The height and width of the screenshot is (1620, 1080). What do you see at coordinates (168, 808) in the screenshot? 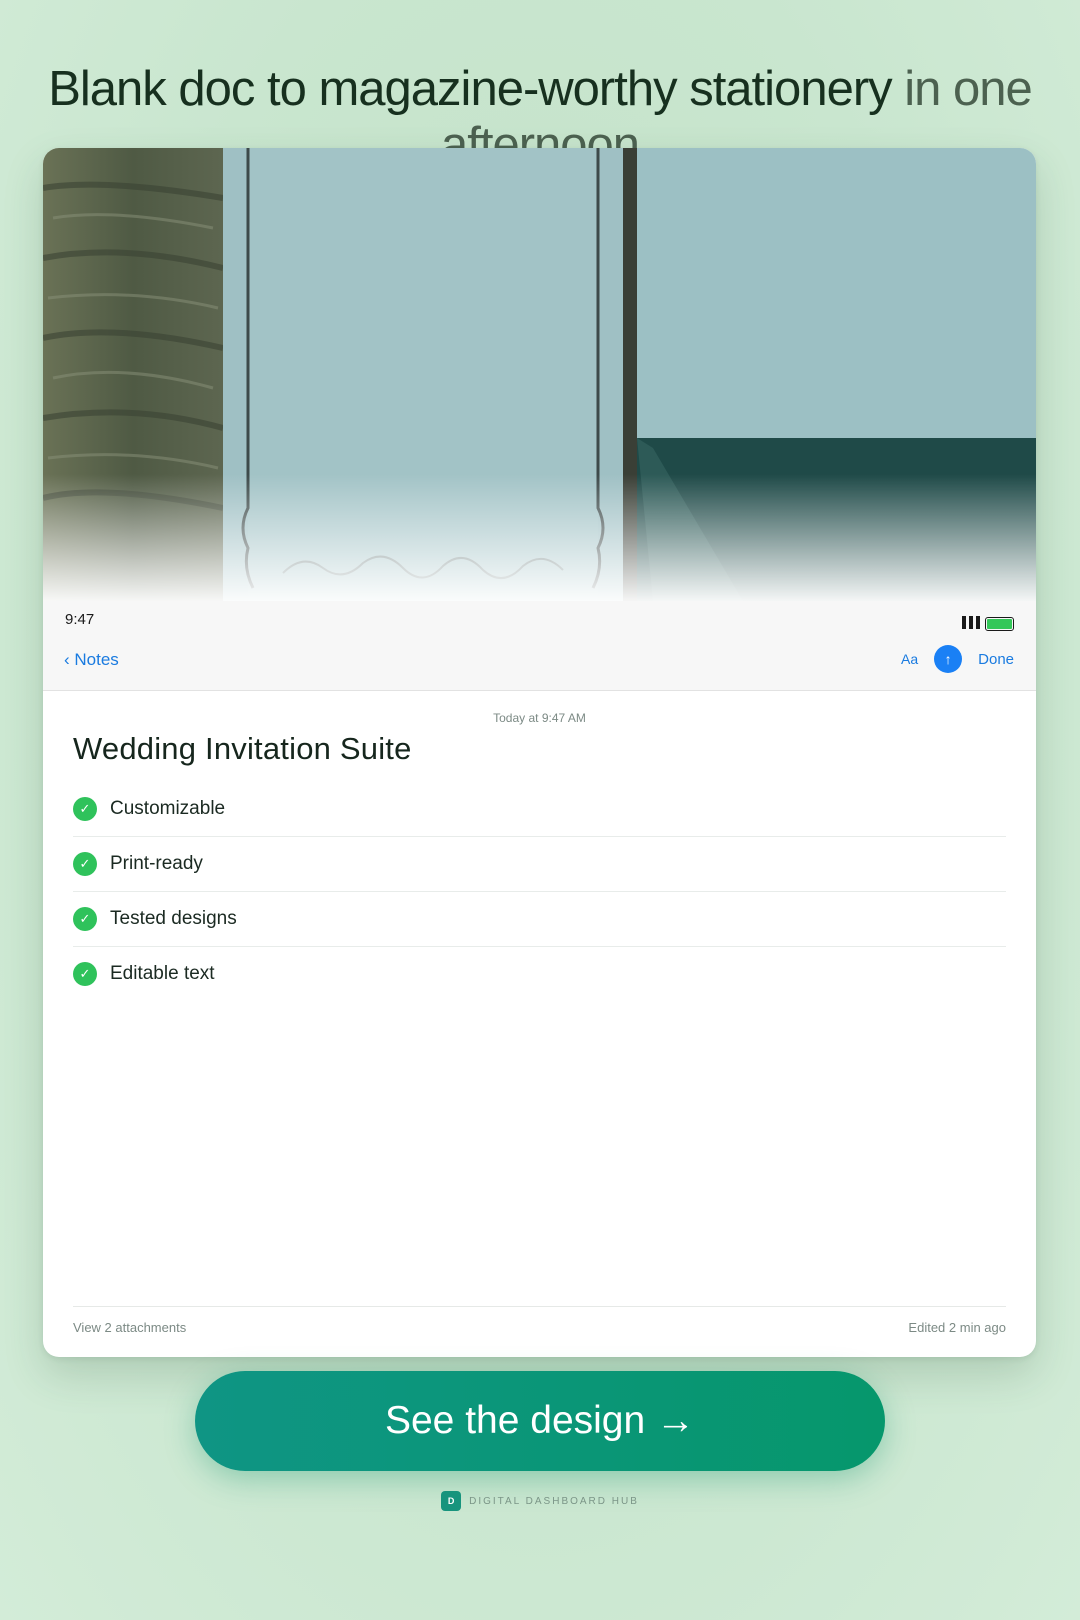
I see `checklist-item-label: Customizable` at bounding box center [168, 808].